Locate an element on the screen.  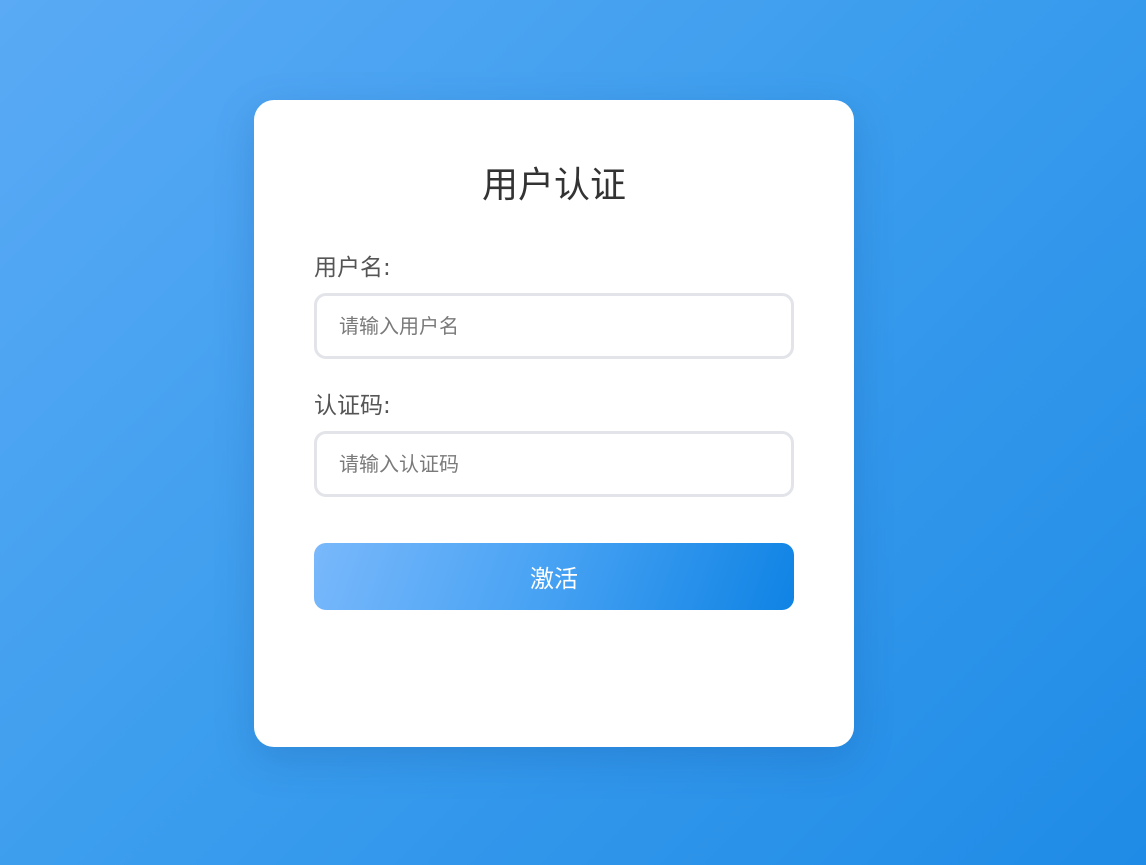
username-field-wrapper is located at coordinates (554, 326).